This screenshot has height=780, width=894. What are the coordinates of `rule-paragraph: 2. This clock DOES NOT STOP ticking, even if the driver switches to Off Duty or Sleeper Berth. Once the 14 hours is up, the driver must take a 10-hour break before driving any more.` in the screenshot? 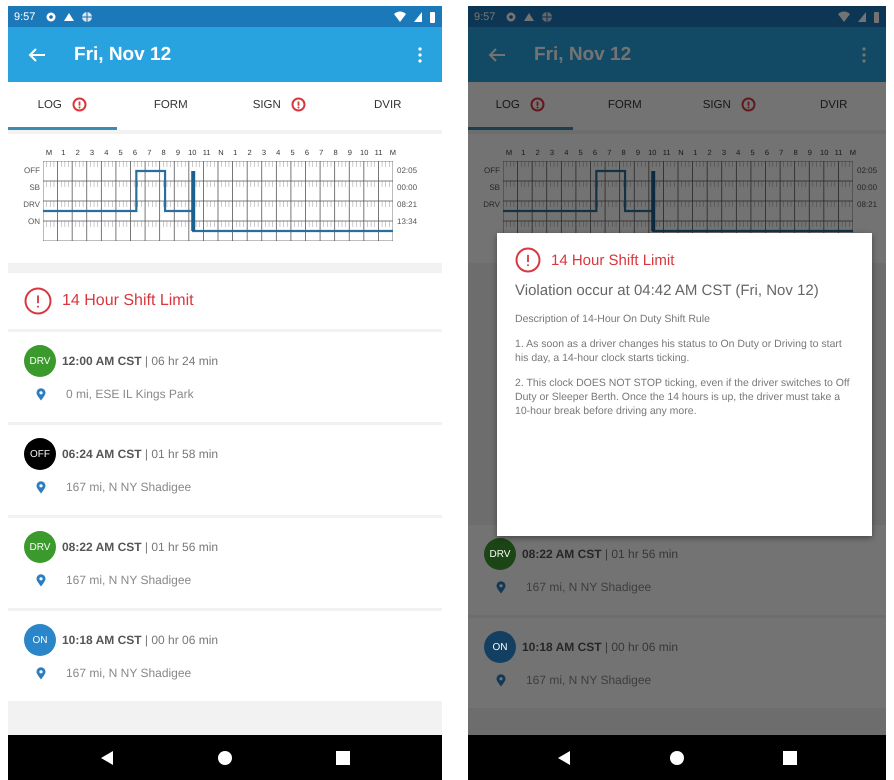 It's located at (683, 397).